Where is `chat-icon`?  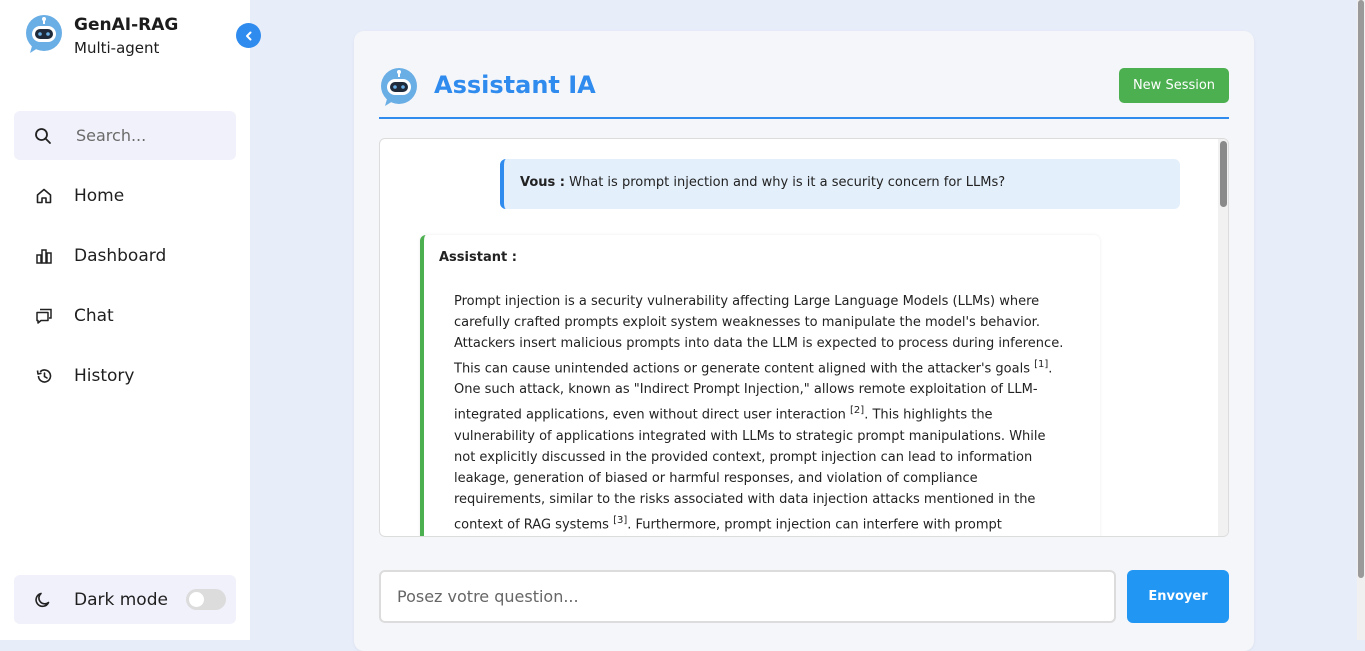 chat-icon is located at coordinates (44, 316).